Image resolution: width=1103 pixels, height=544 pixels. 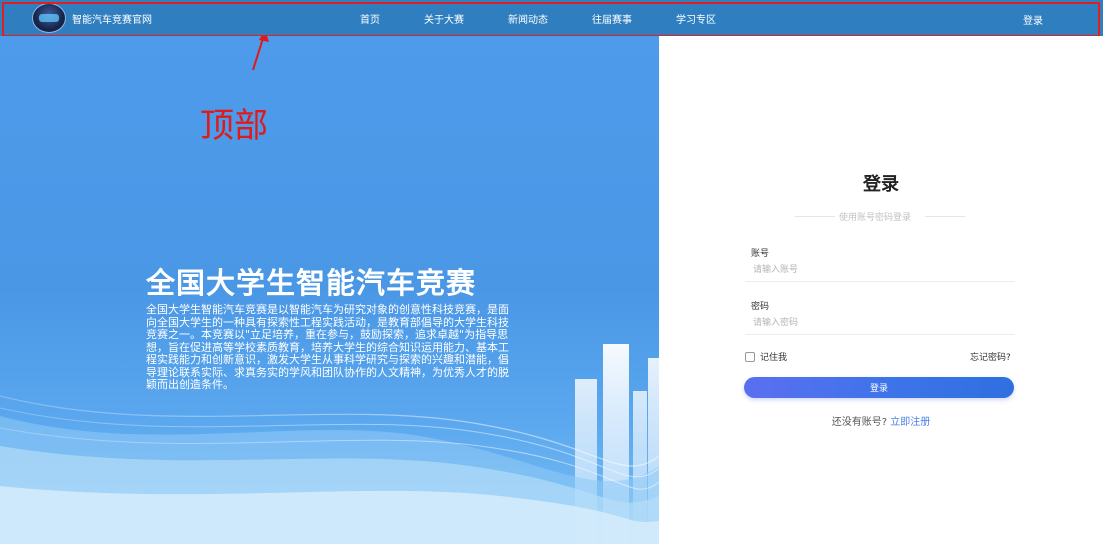 I want to click on nav-item-news: 新闻动态, so click(x=528, y=18).